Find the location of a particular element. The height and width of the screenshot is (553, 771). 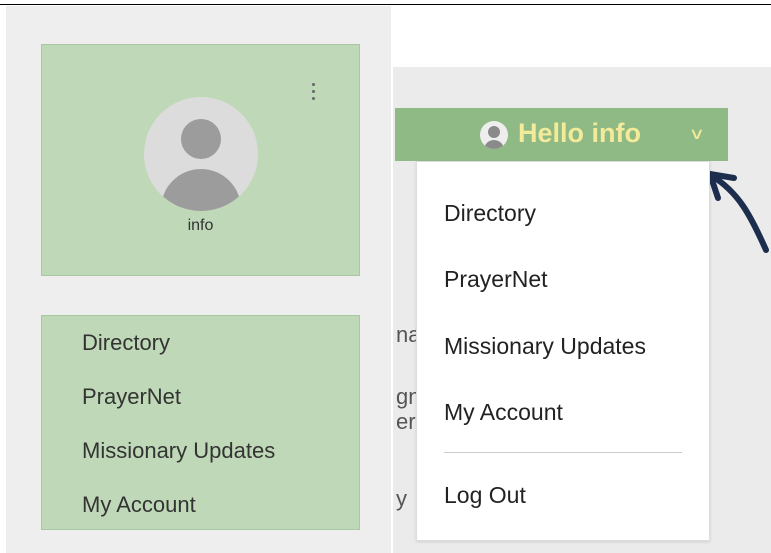

user-menu-toggle: Hello info ∨ is located at coordinates (561, 134).